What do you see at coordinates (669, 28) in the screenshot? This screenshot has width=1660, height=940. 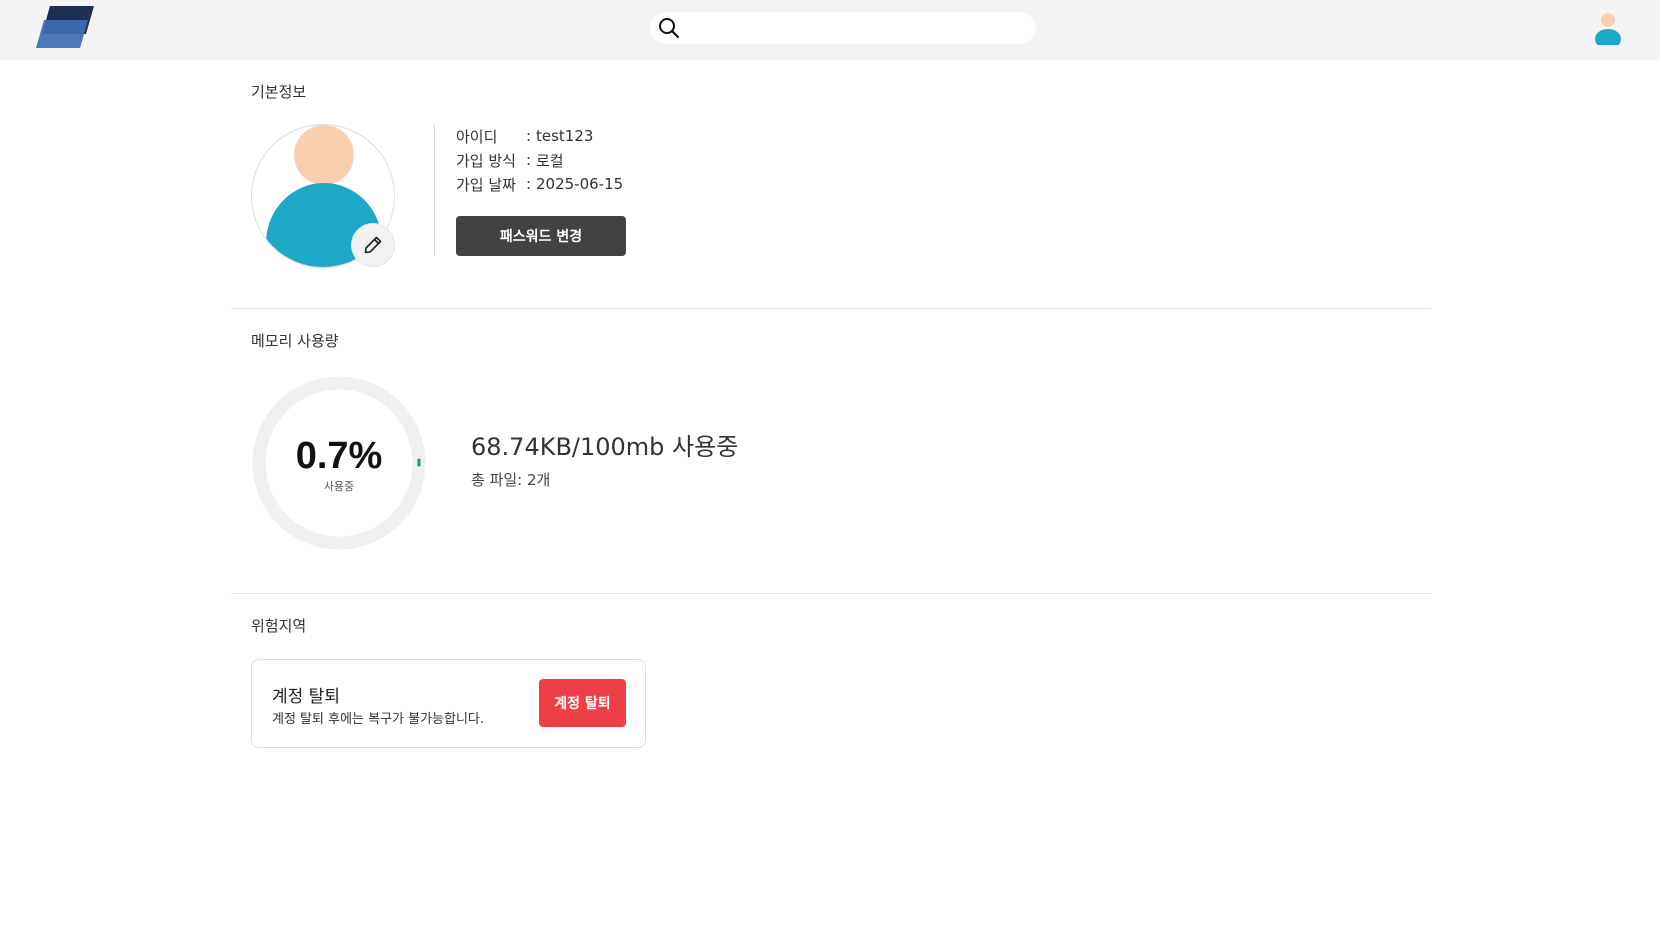 I see `search-icon` at bounding box center [669, 28].